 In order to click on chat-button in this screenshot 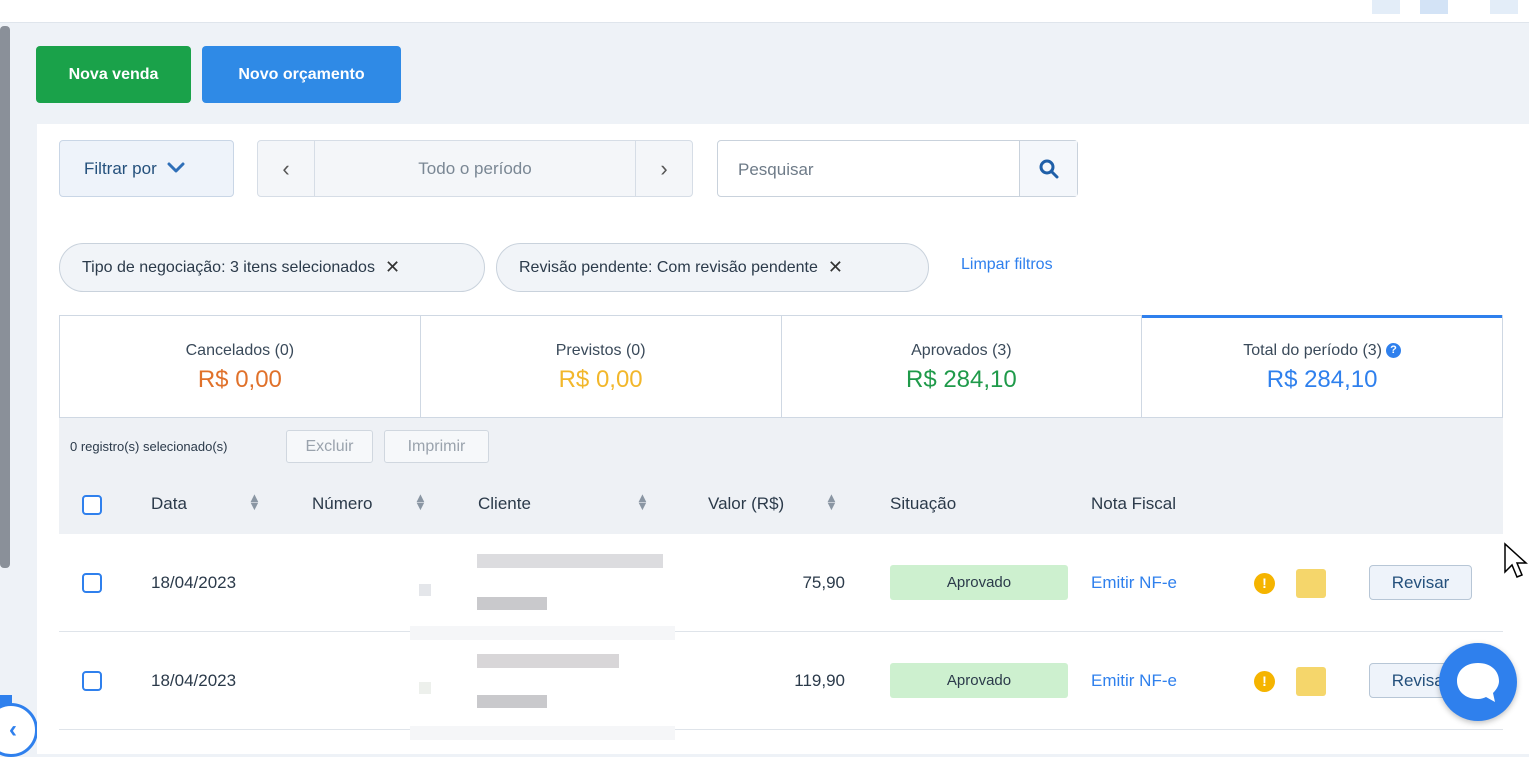, I will do `click(1478, 682)`.